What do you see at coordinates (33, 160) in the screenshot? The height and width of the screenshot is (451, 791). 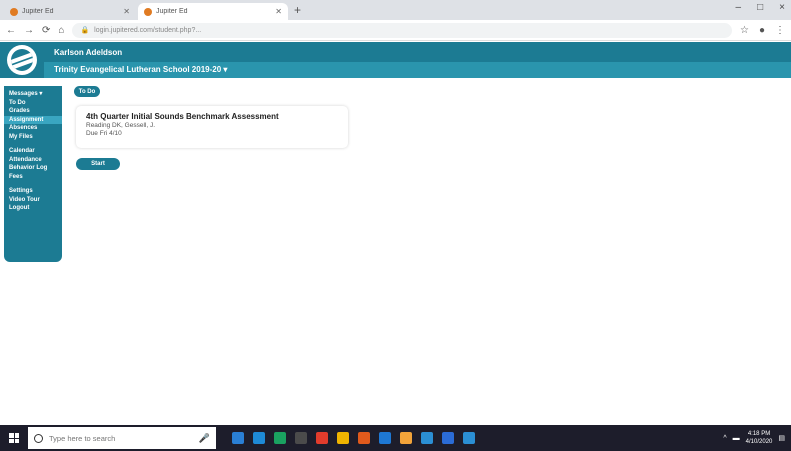 I see `sidebar-item-attendance: Attendance` at bounding box center [33, 160].